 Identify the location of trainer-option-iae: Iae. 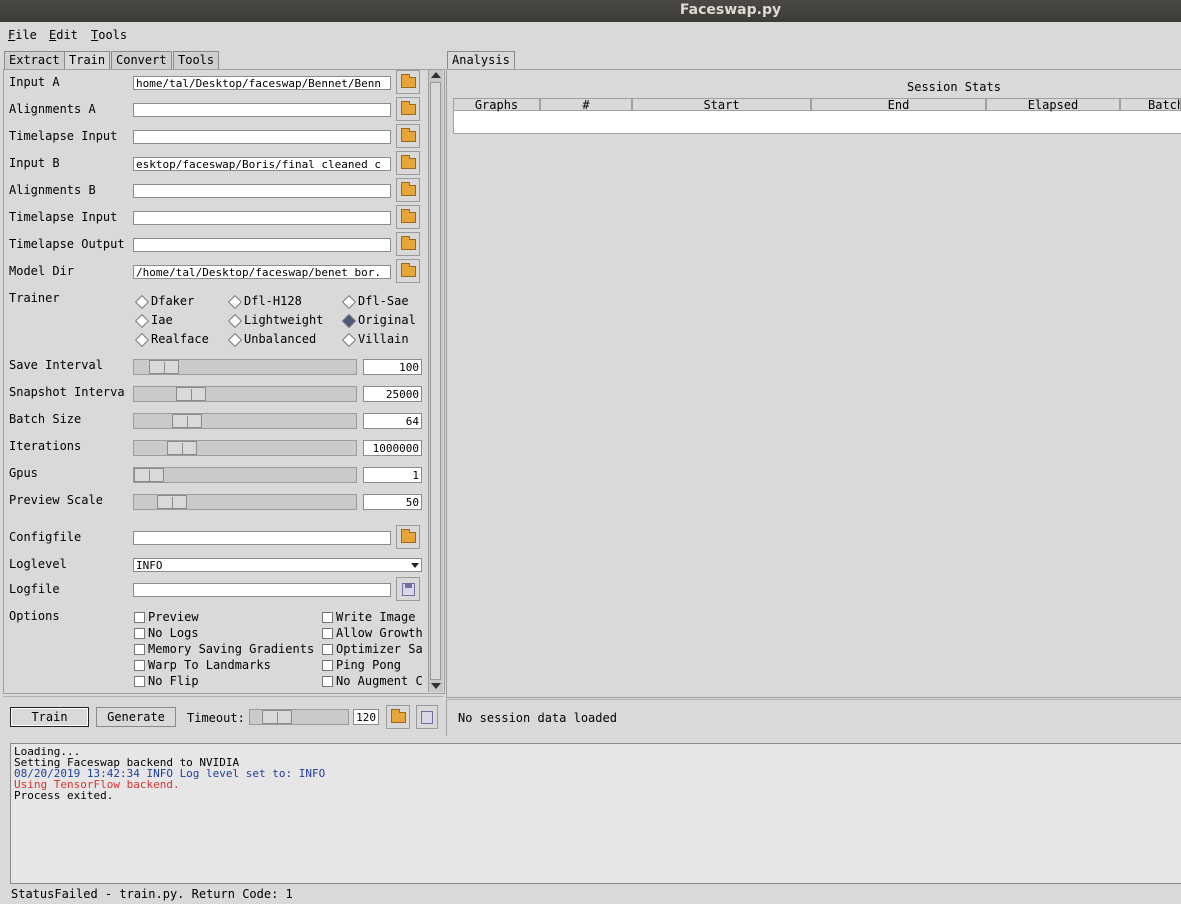
(162, 320).